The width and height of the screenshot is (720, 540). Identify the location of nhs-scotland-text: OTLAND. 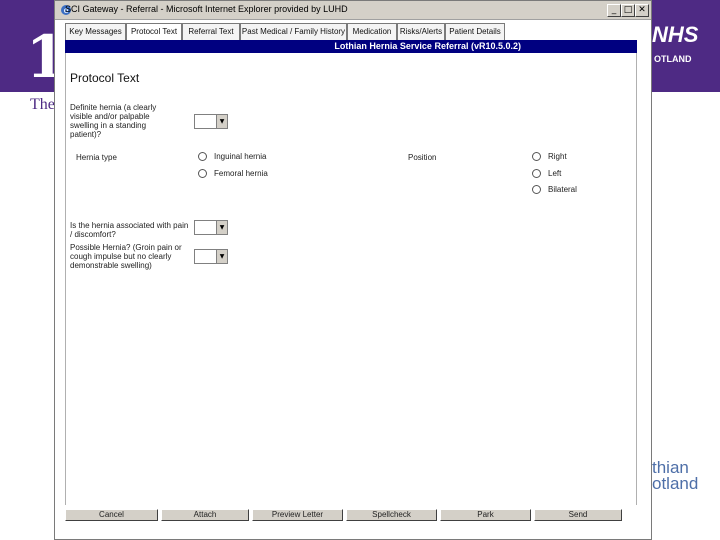
(673, 59).